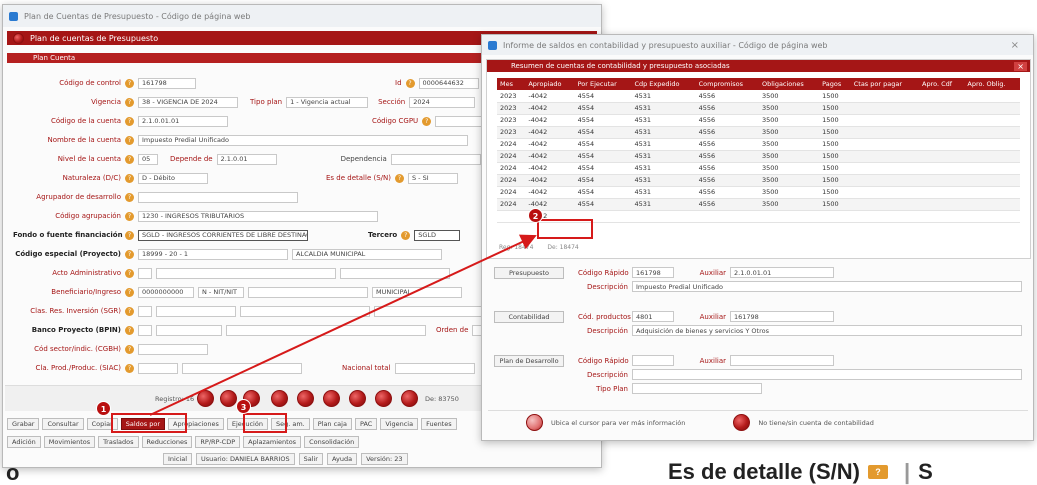  What do you see at coordinates (221, 292) in the screenshot?
I see `beneficiario-tipo: N - NIT/NIT` at bounding box center [221, 292].